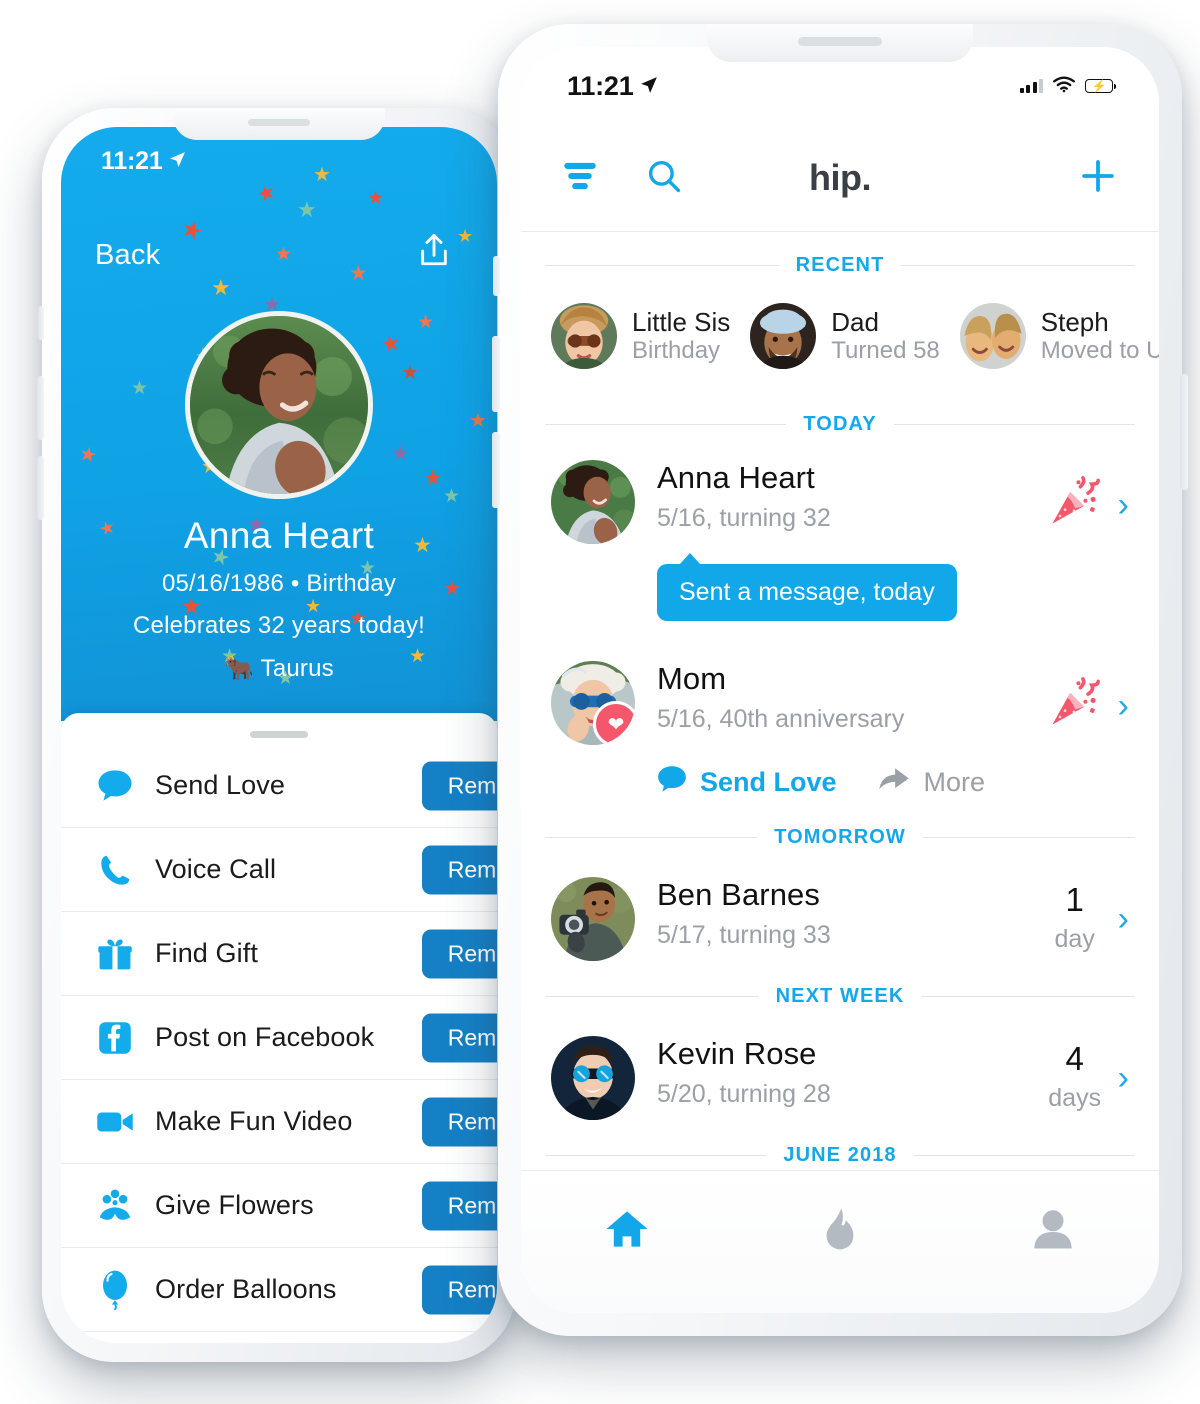 This screenshot has width=1200, height=1404. I want to click on tab-home, so click(627, 1231).